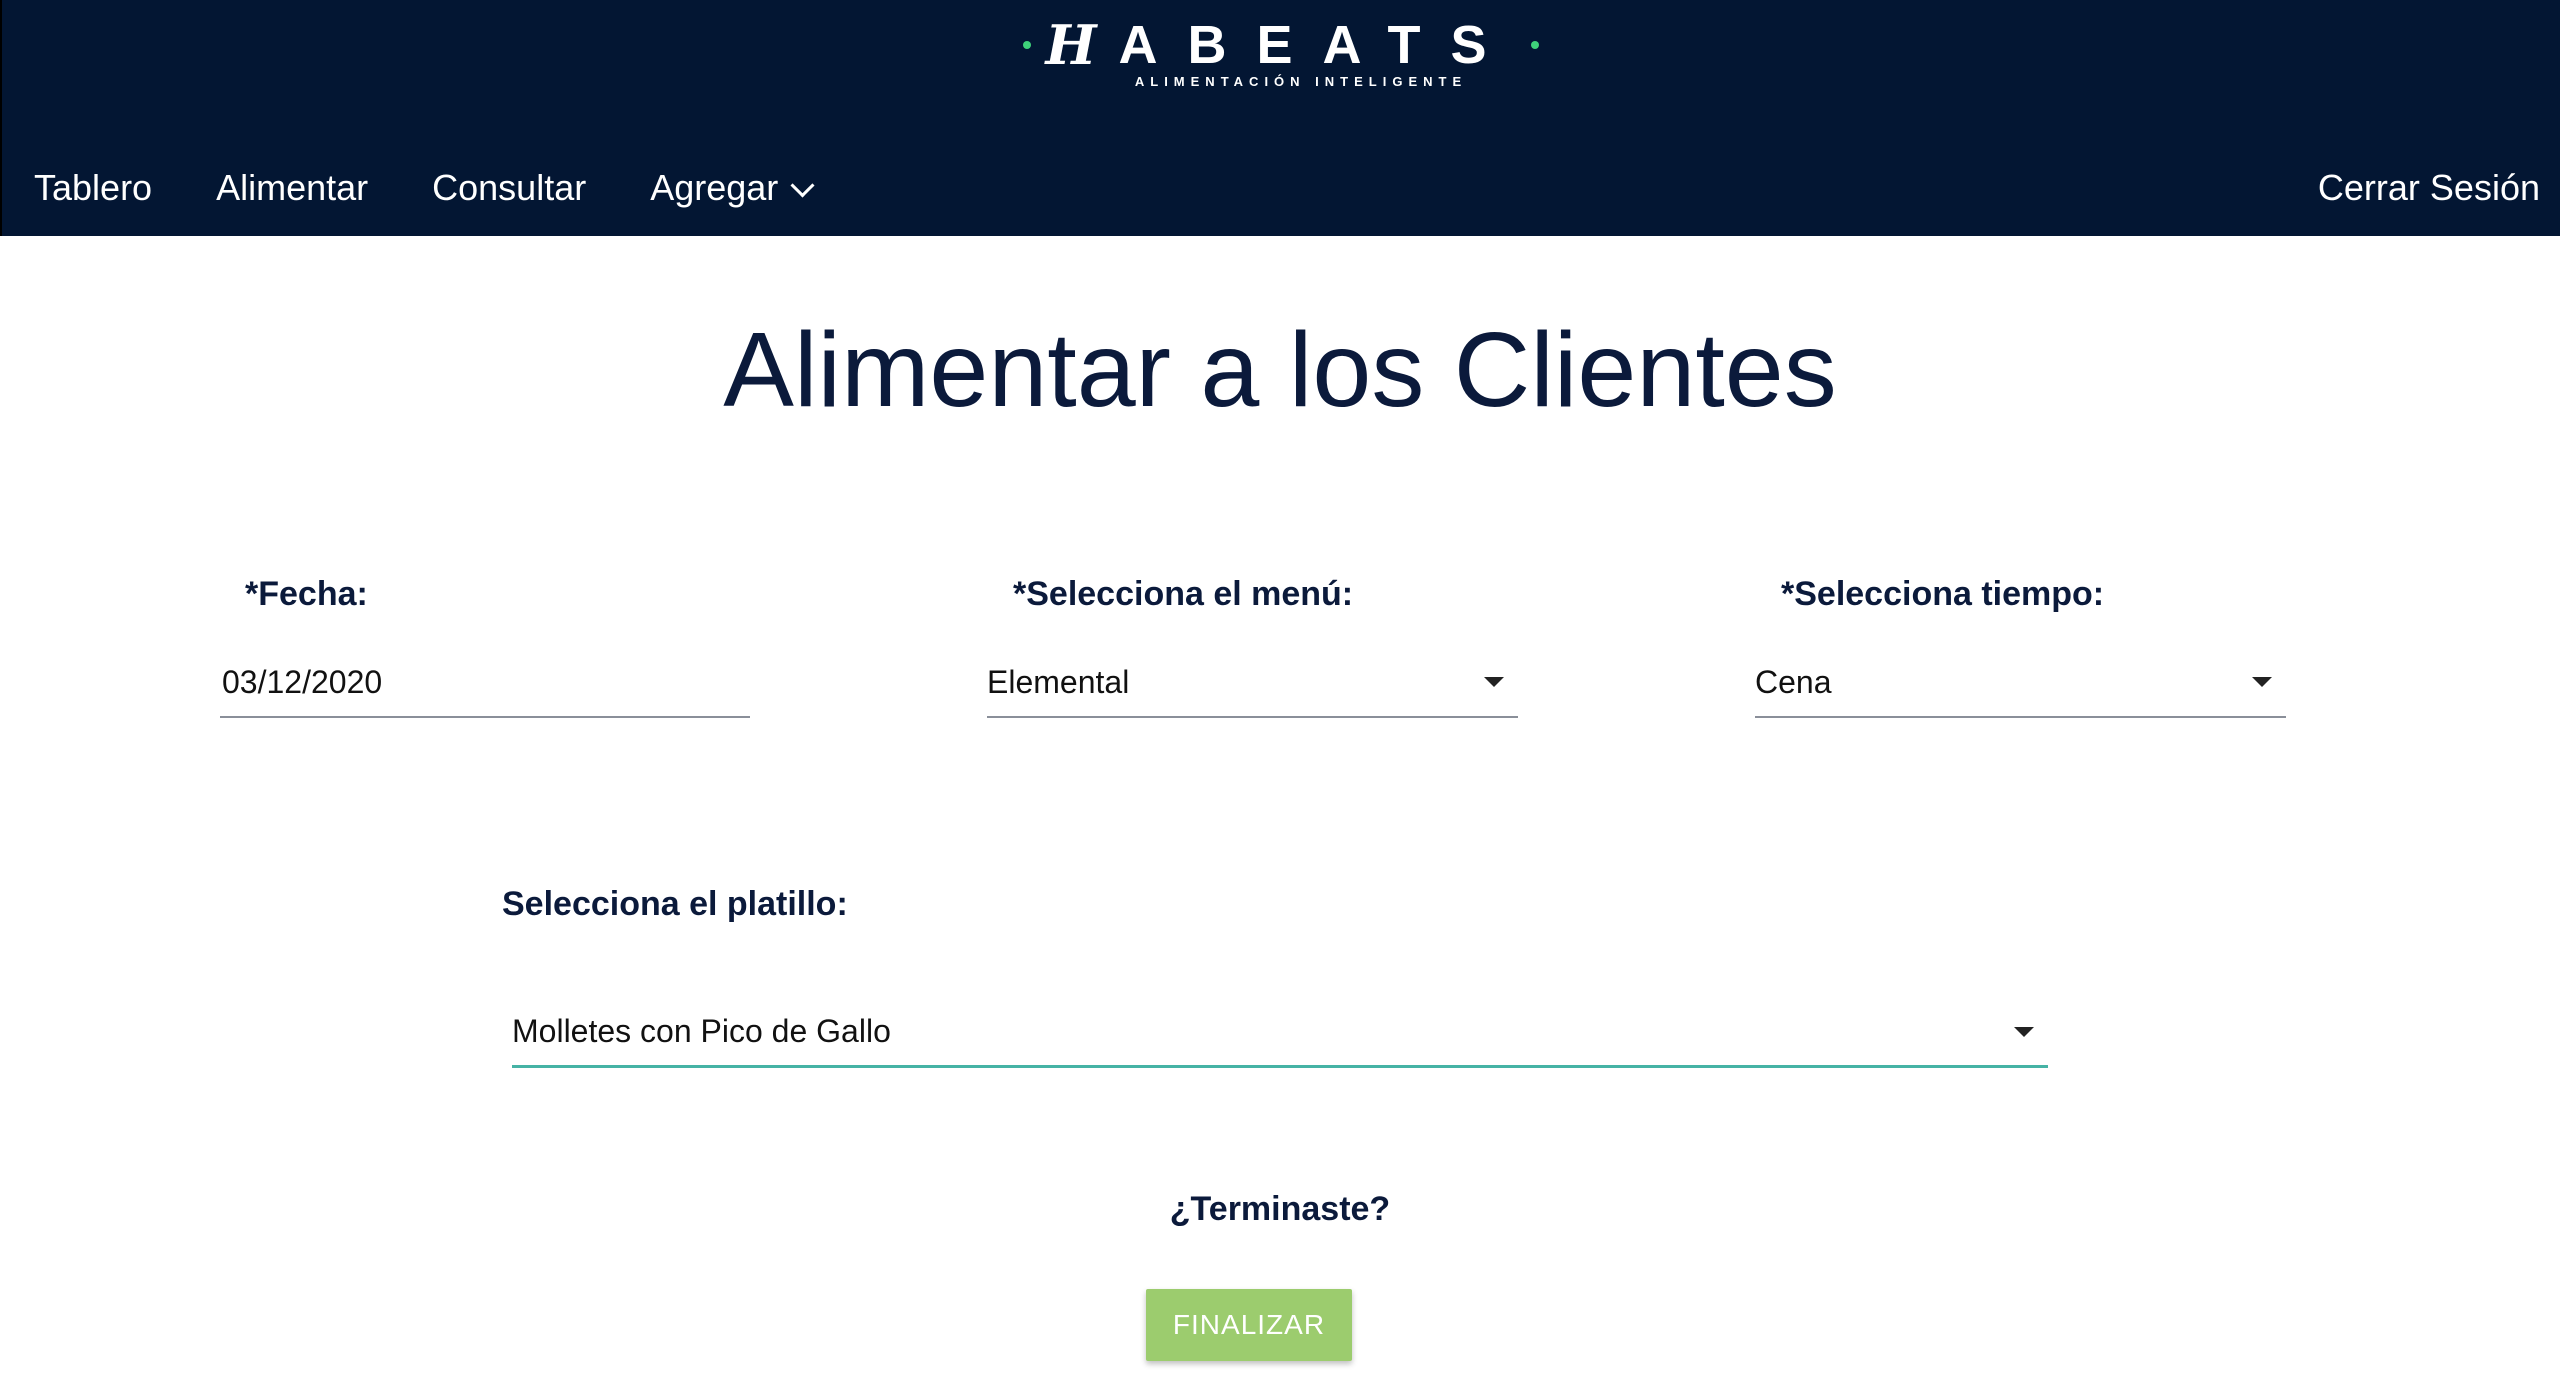  I want to click on platillo-value: Molletes con Pico de Gallo, so click(701, 1031).